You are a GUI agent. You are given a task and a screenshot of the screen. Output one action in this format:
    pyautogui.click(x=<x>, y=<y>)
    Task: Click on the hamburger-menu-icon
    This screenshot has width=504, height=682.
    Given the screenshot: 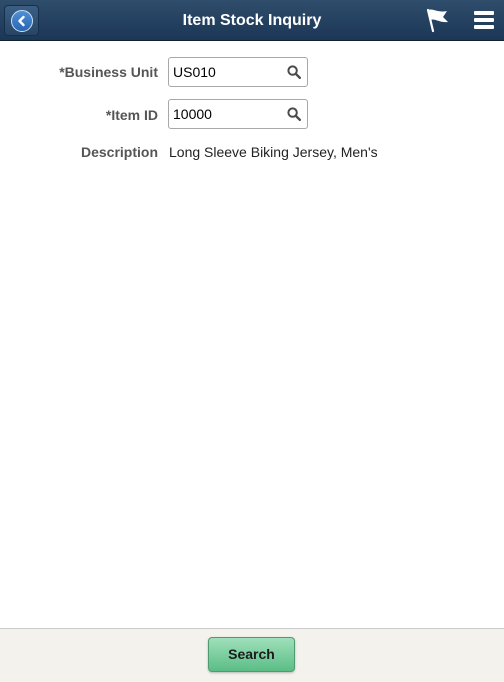 What is the action you would take?
    pyautogui.click(x=485, y=19)
    